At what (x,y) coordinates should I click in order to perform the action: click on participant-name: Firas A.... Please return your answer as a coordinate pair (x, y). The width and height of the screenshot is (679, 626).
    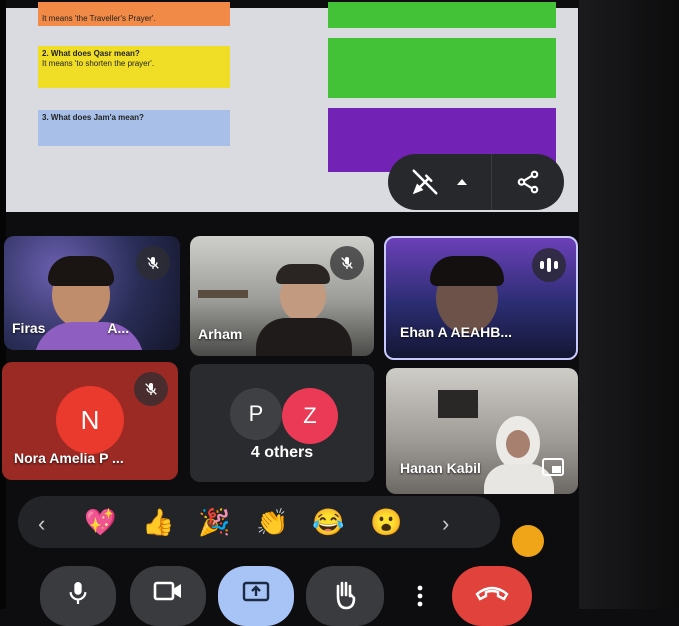
    Looking at the image, I should click on (71, 328).